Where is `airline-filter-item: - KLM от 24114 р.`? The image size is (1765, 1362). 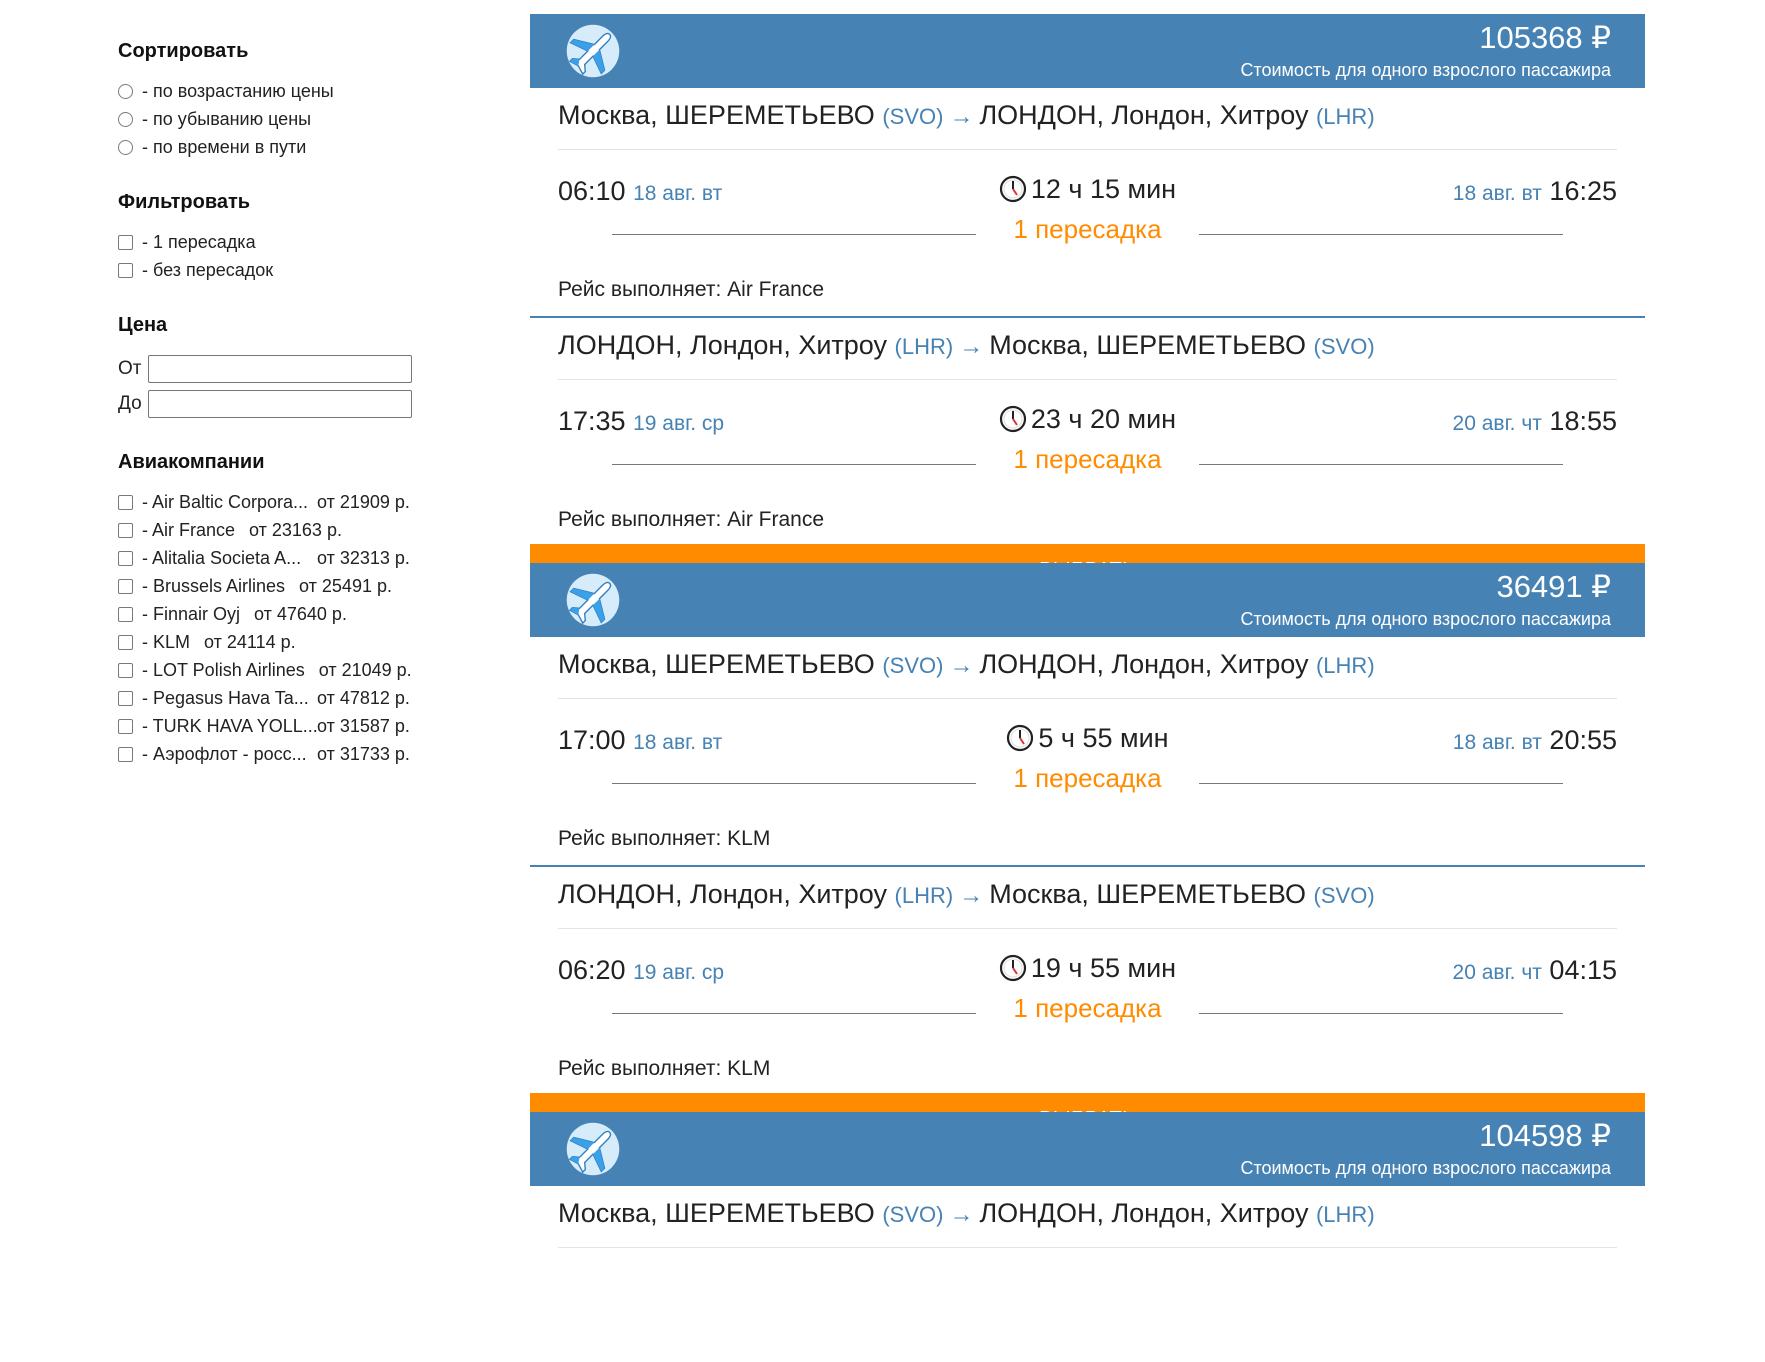
airline-filter-item: - KLM от 24114 р. is located at coordinates (298, 642).